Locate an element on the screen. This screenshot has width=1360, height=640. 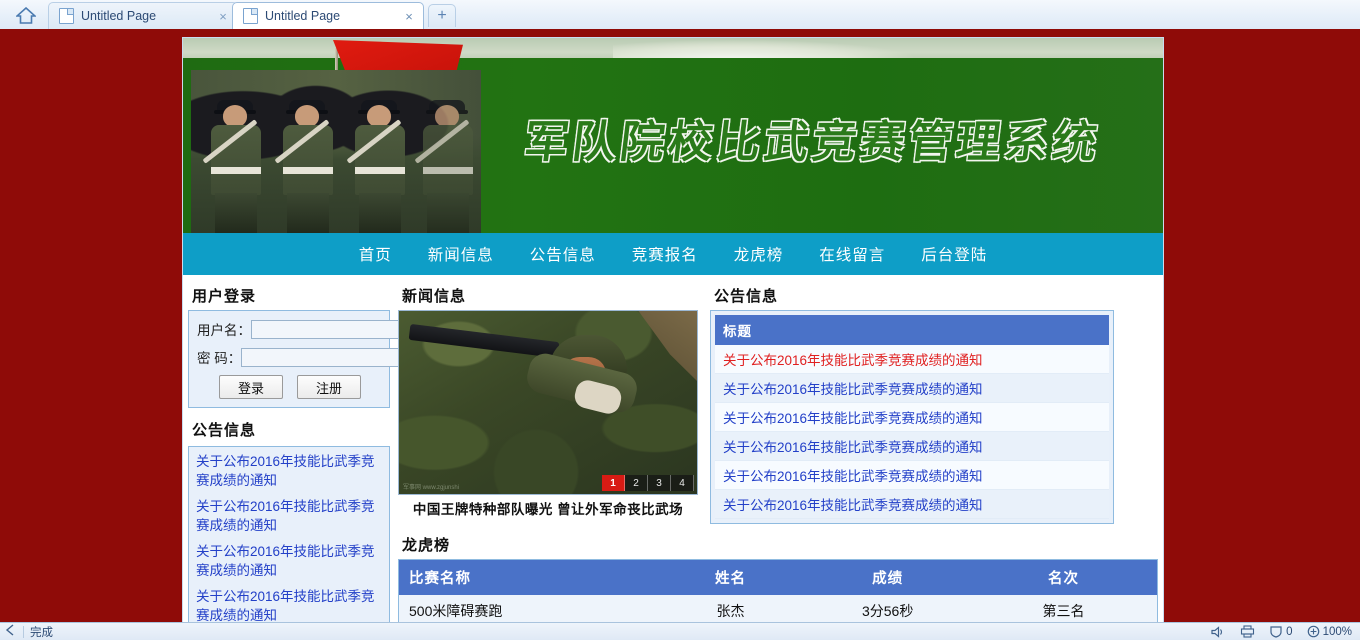
nav-item-message: 在线留言 is located at coordinates (852, 254).